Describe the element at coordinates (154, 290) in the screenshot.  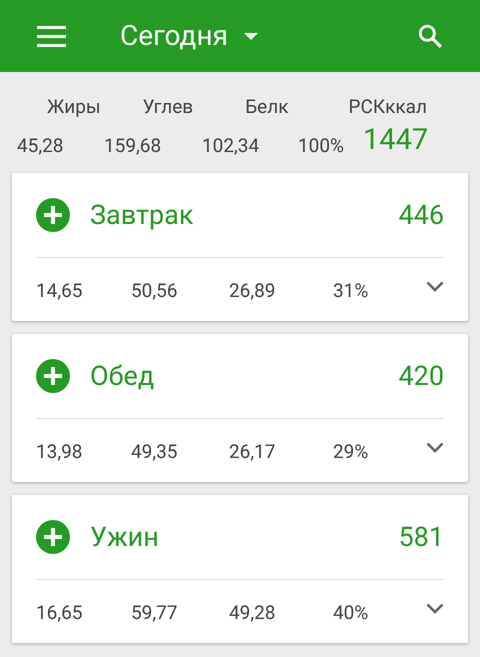
I see `meal-value: 50,56` at that location.